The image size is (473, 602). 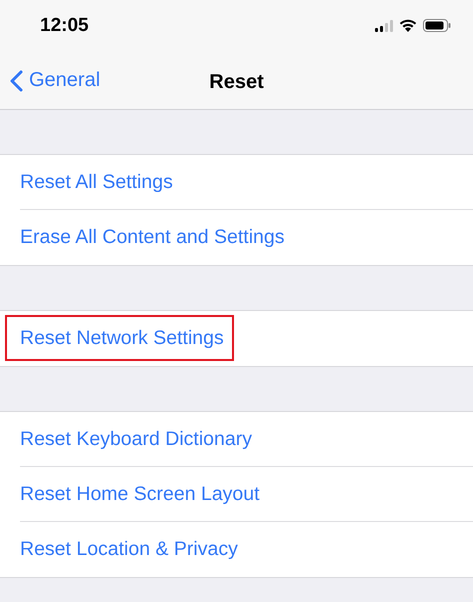 I want to click on battery-icon, so click(x=437, y=25).